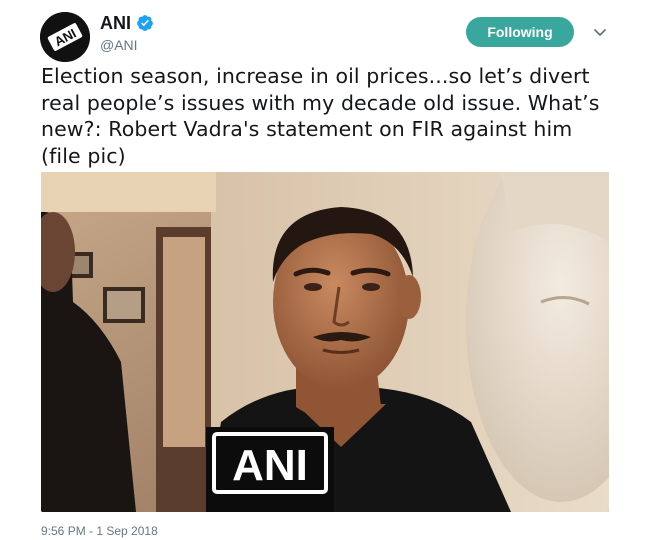  What do you see at coordinates (520, 32) in the screenshot?
I see `following-button: Following` at bounding box center [520, 32].